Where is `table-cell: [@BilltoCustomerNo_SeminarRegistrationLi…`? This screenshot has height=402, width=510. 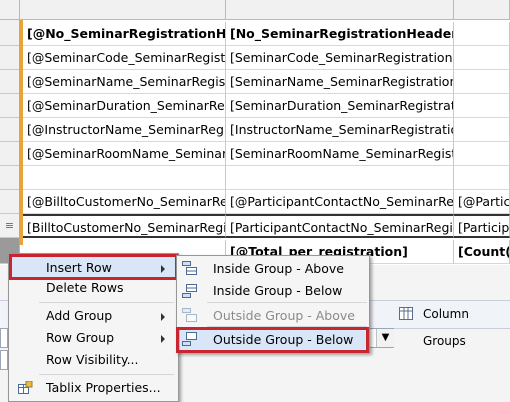
table-cell: [@BilltoCustomerNo_SeminarRegistrationLi… is located at coordinates (124, 202).